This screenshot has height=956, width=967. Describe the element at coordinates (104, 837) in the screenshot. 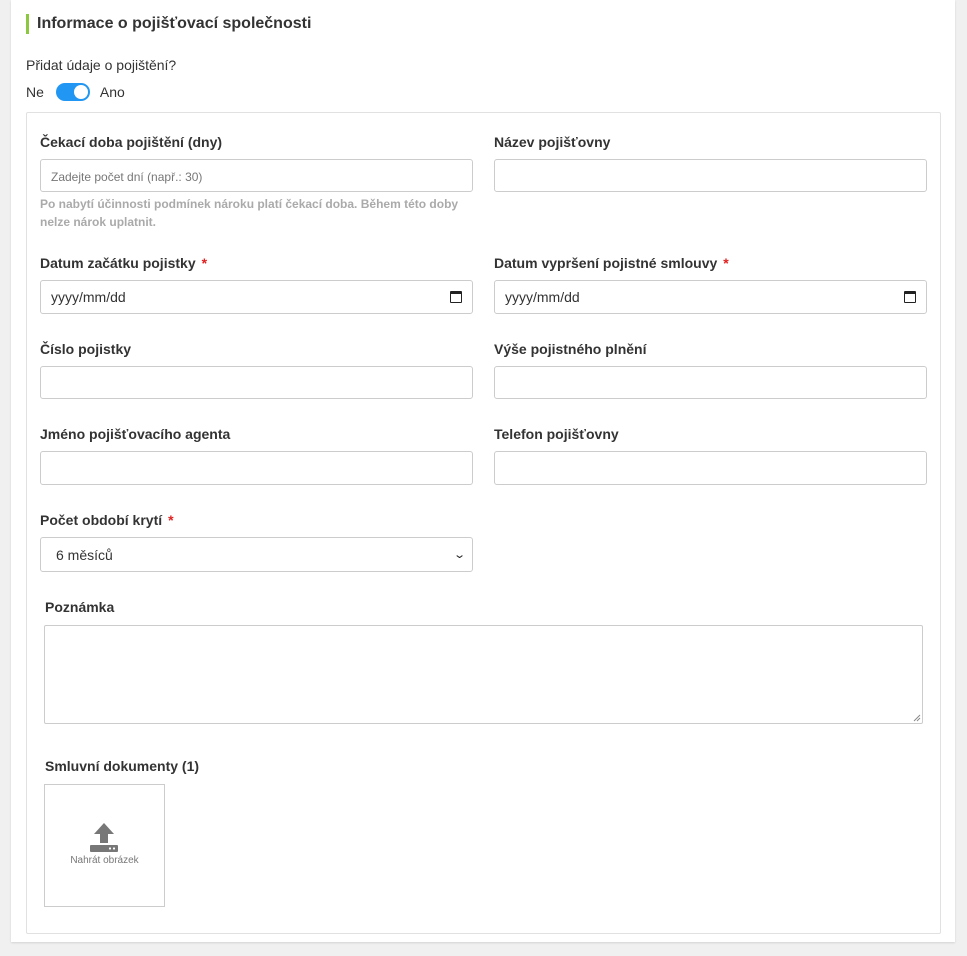

I see `upload-icon` at that location.